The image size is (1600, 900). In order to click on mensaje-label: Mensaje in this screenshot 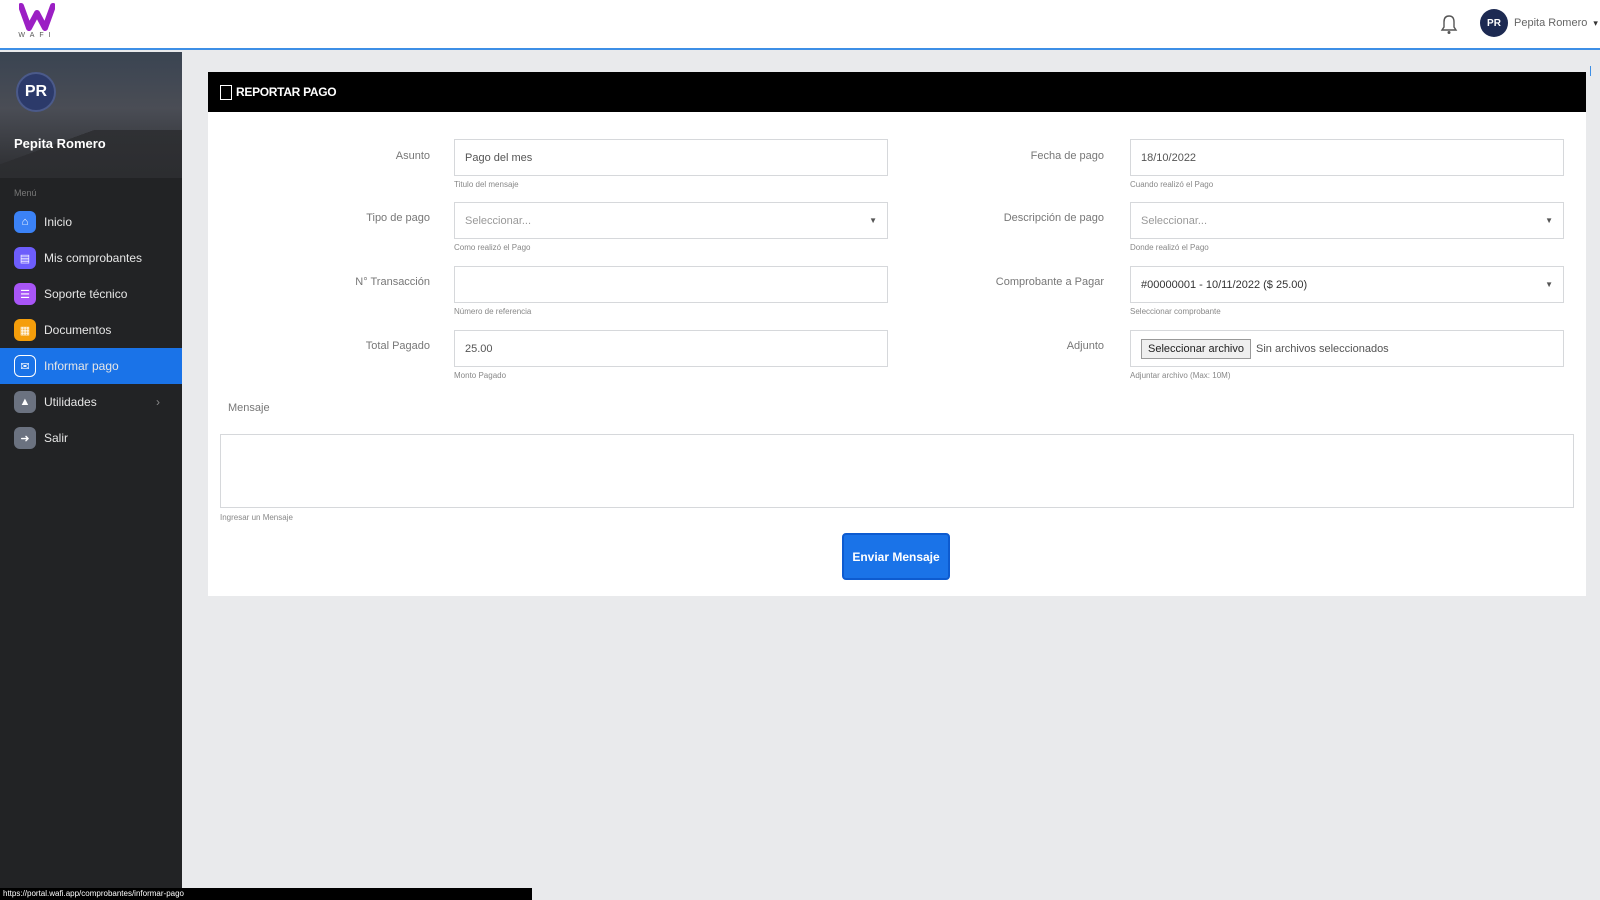, I will do `click(249, 408)`.